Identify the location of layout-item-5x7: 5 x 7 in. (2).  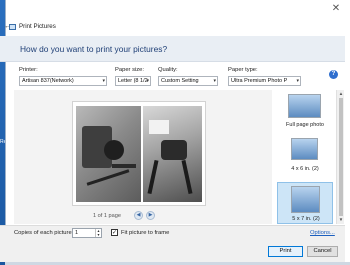
(305, 203).